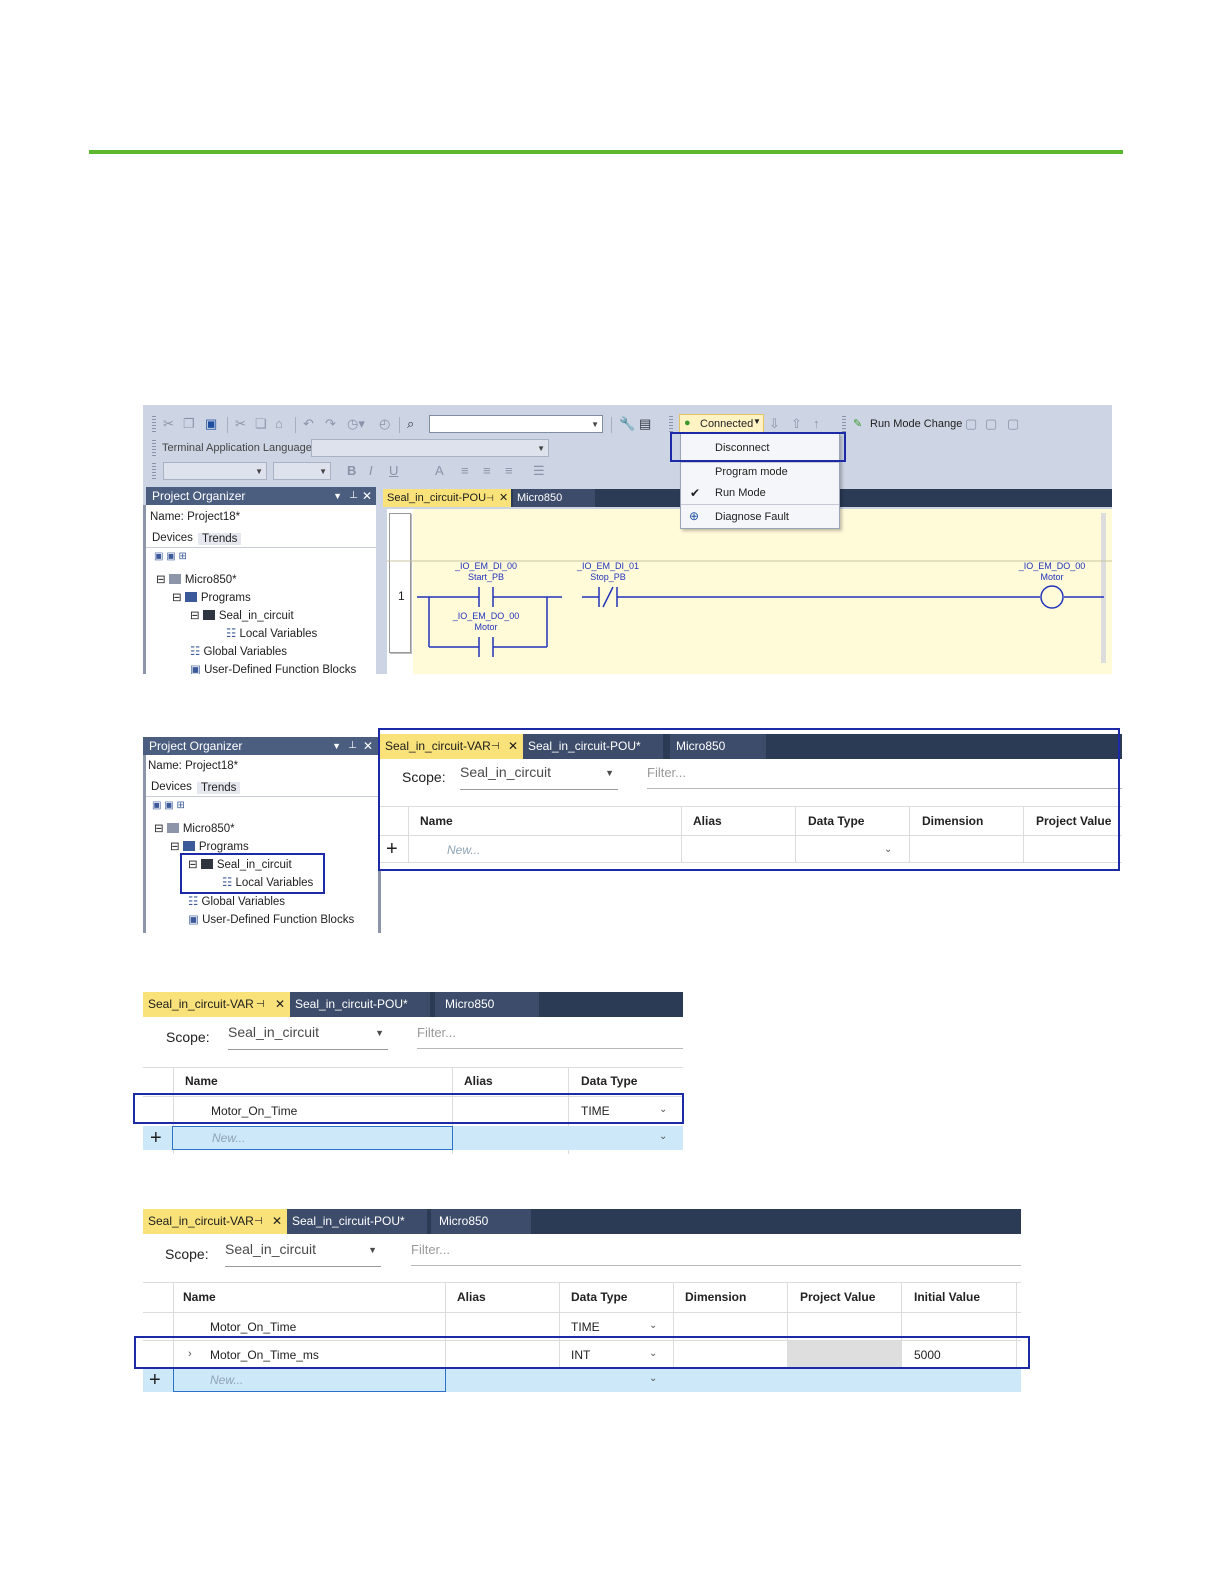 Image resolution: width=1224 pixels, height=1584 pixels. What do you see at coordinates (757, 421) in the screenshot?
I see `chevron-down-icon: ▼` at bounding box center [757, 421].